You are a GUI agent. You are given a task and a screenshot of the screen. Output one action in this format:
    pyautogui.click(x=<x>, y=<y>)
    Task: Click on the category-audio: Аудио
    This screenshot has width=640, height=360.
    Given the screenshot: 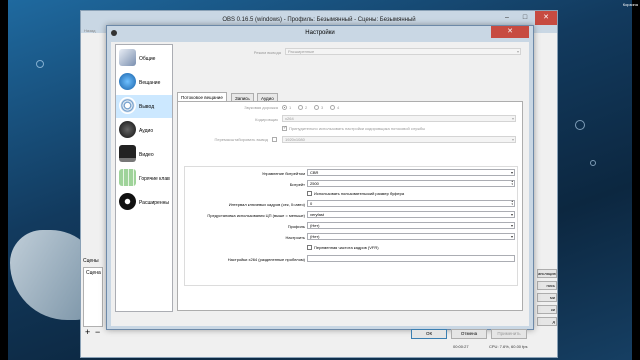 What is the action you would take?
    pyautogui.click(x=144, y=130)
    